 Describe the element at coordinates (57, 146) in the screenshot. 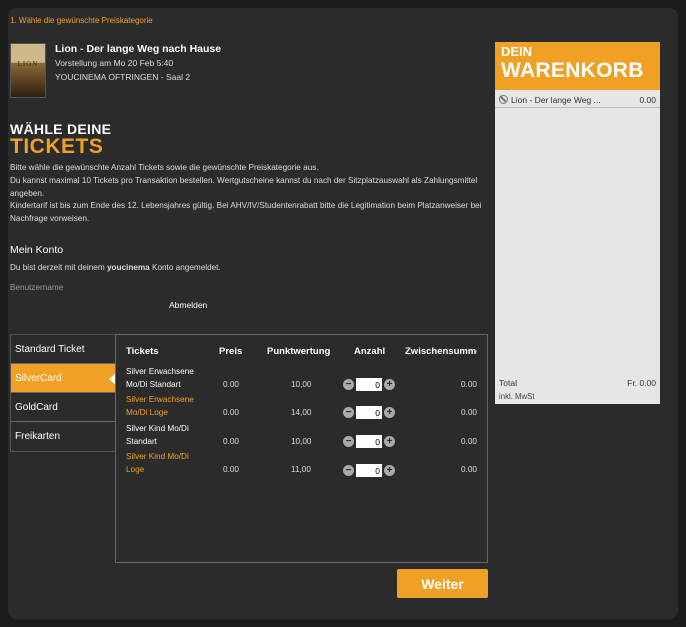

I see `heading-line2: TICKETS` at that location.